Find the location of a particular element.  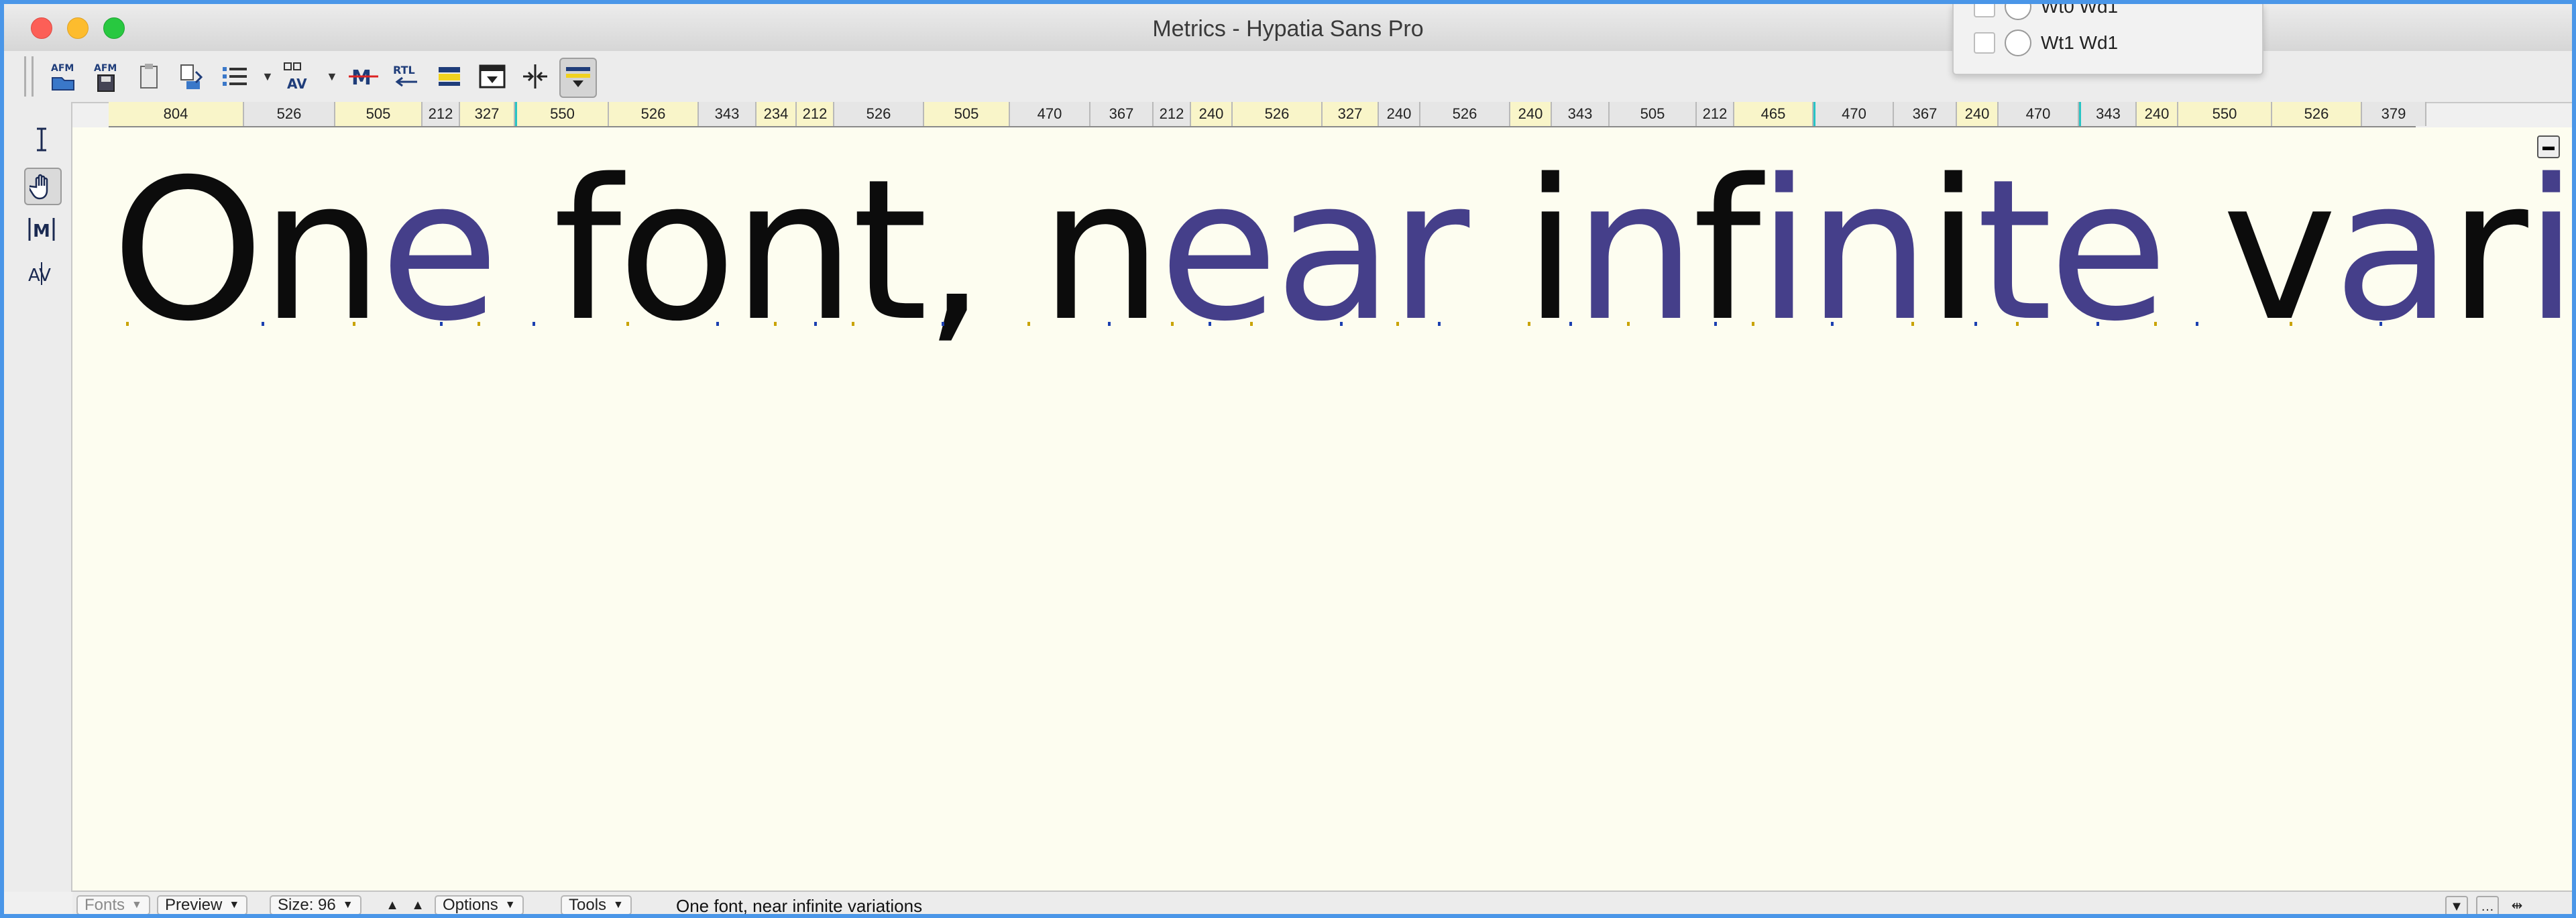

ruler-cell: 550 is located at coordinates (562, 114).